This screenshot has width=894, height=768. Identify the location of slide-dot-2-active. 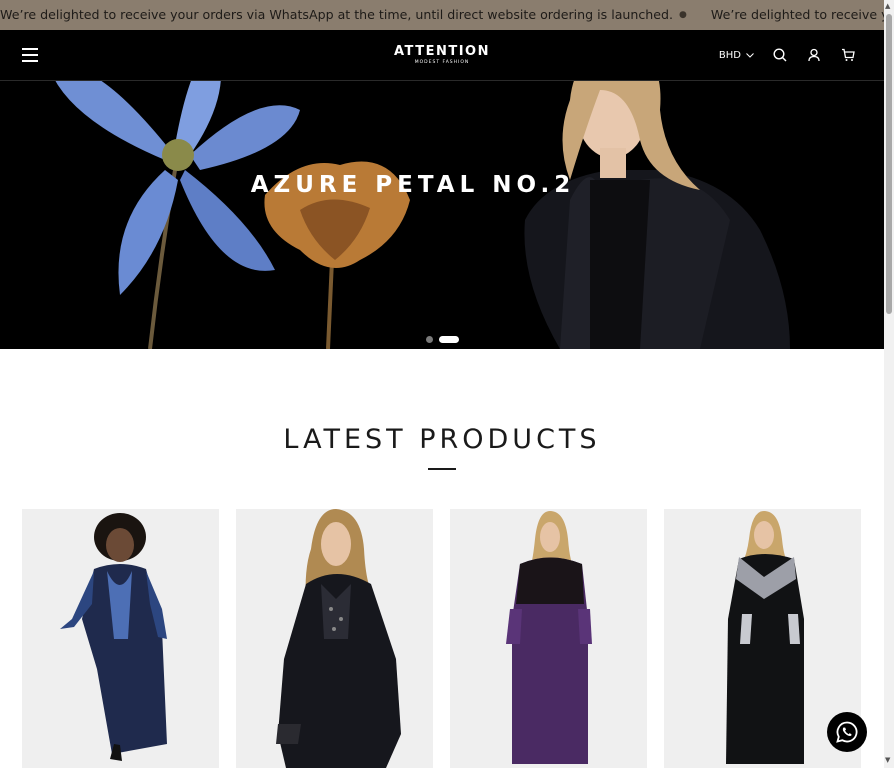
(449, 339).